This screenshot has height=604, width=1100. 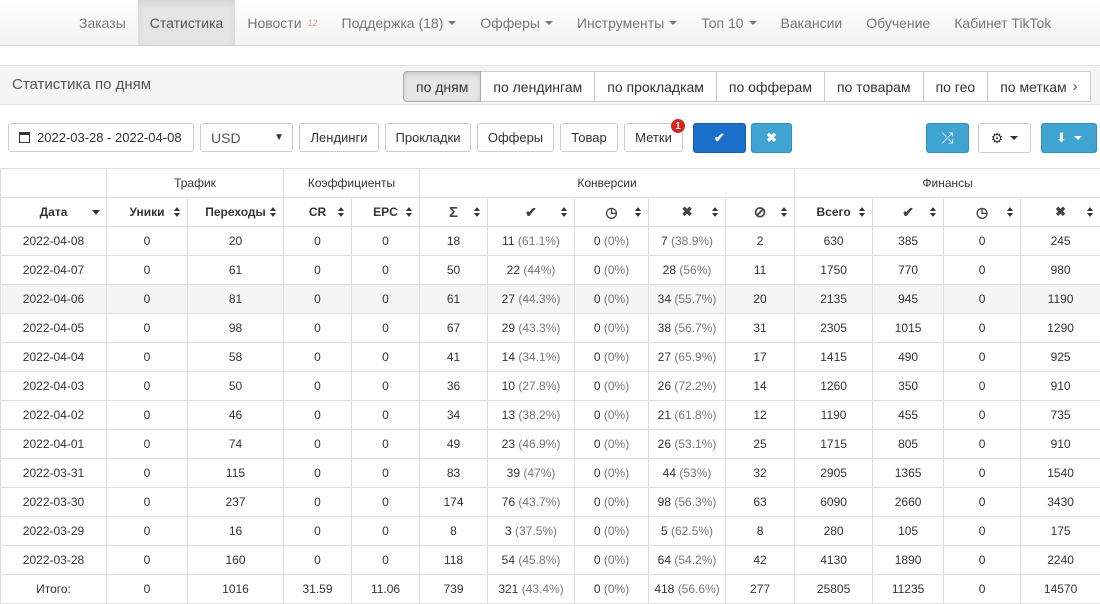 I want to click on cell-fin-rejected: 1290, so click(x=1060, y=328).